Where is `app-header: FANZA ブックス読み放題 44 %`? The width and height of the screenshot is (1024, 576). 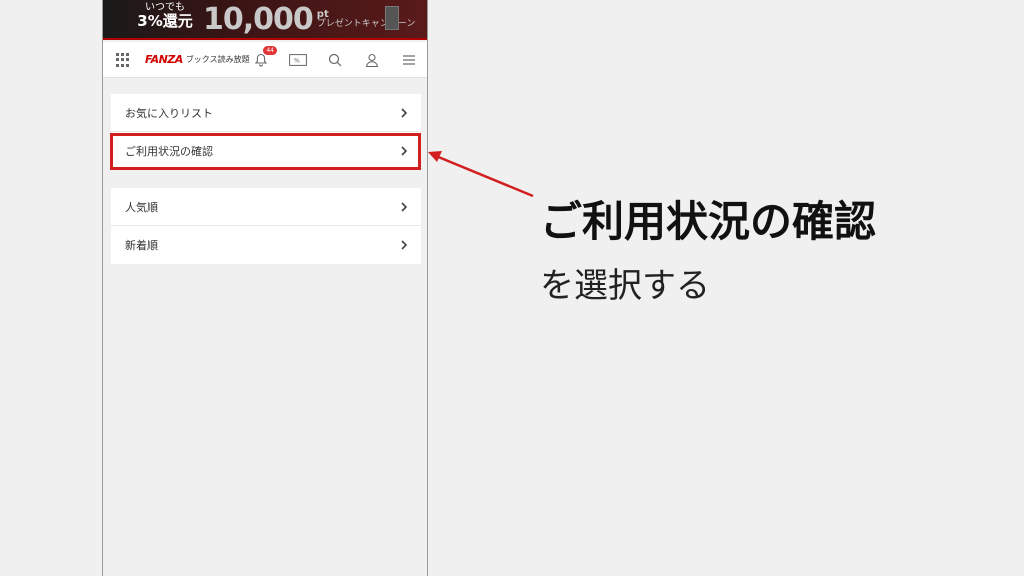
app-header: FANZA ブックス読み放題 44 % is located at coordinates (265, 60).